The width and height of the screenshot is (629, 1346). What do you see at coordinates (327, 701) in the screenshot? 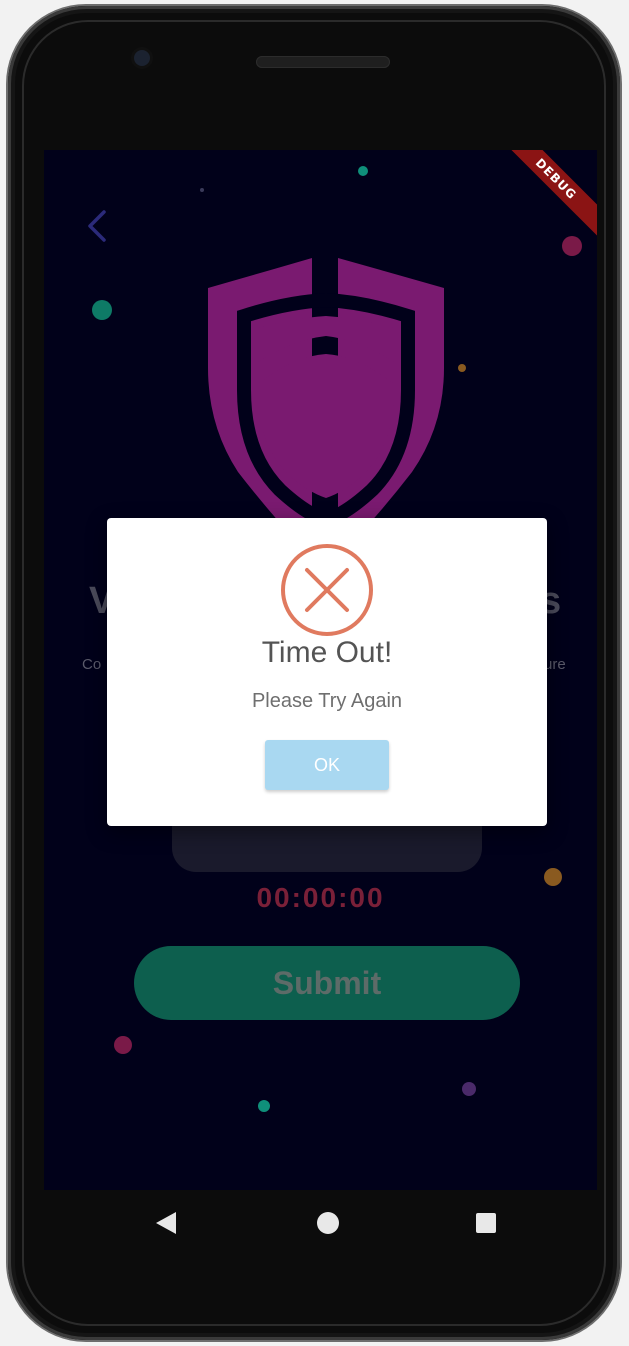
I see `dialog-message: Please Try Again` at bounding box center [327, 701].